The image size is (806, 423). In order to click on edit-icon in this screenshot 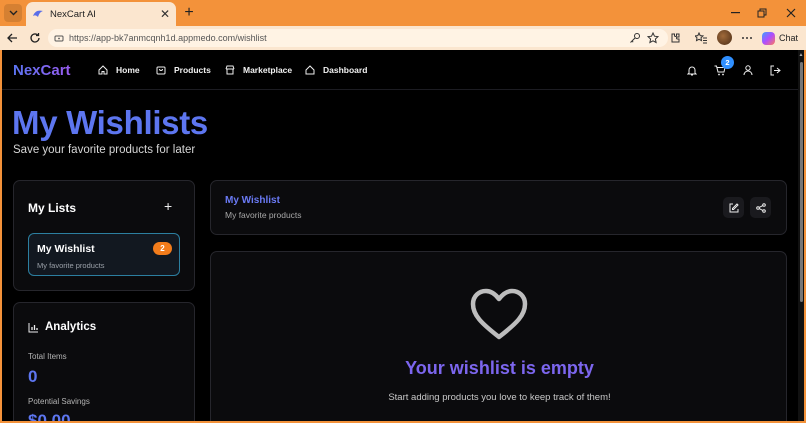, I will do `click(734, 207)`.